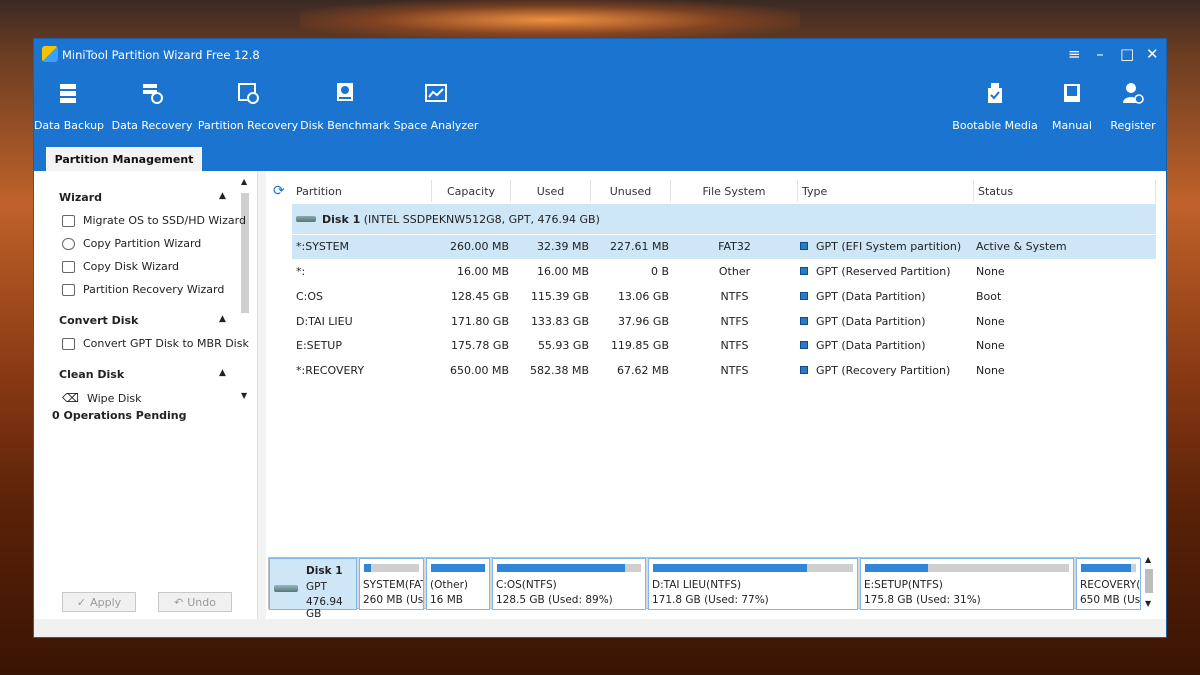 The image size is (1200, 675). Describe the element at coordinates (470, 246) in the screenshot. I see `cell-capacity: 260.00 MB` at that location.